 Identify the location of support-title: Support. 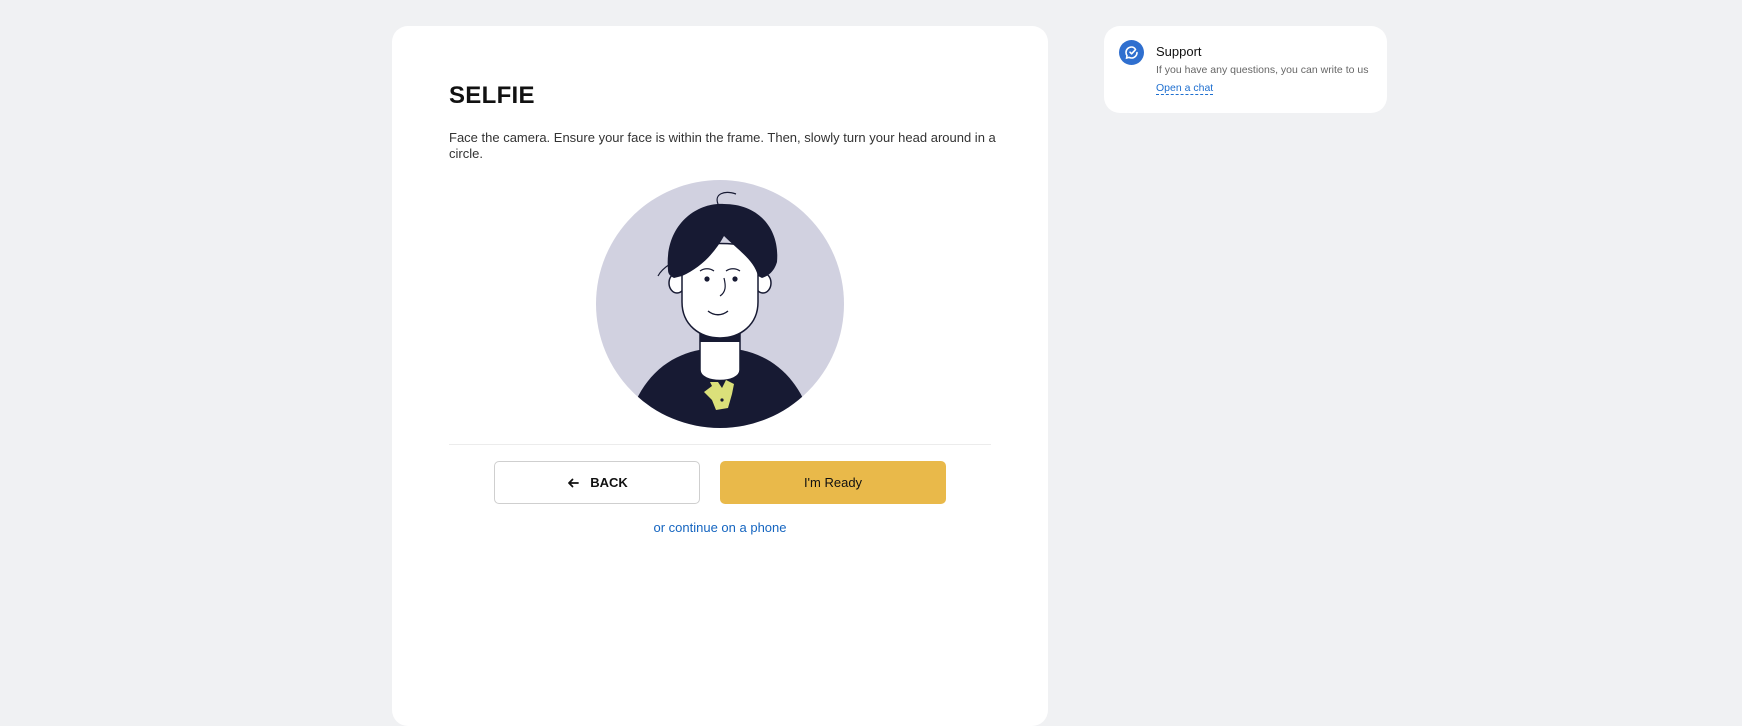
(1179, 51).